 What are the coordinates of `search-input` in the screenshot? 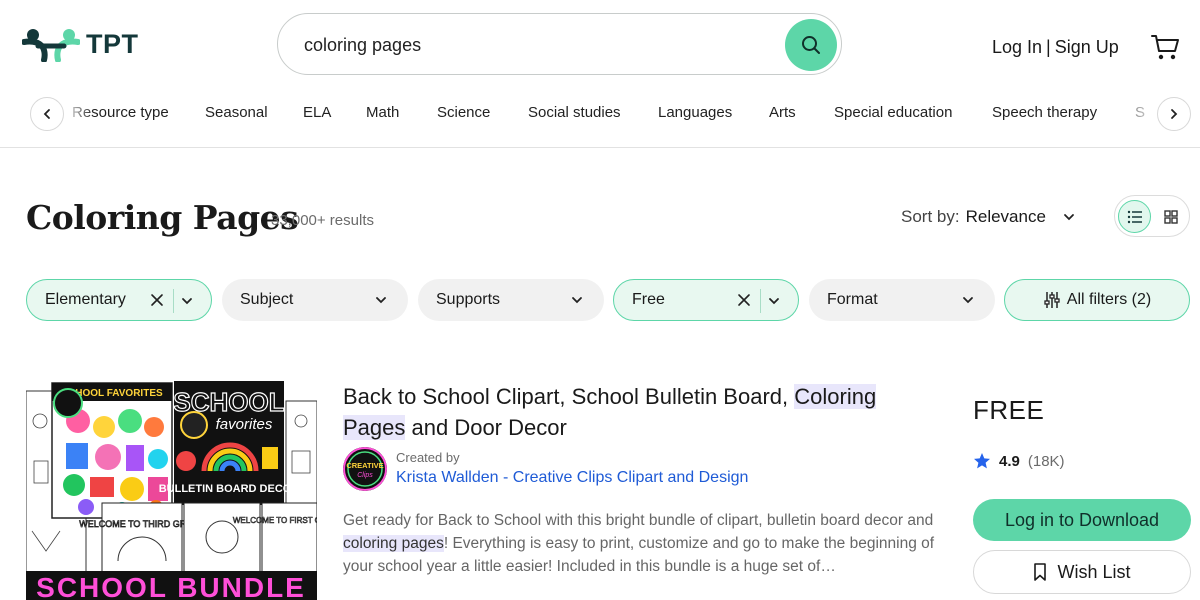 It's located at (534, 45).